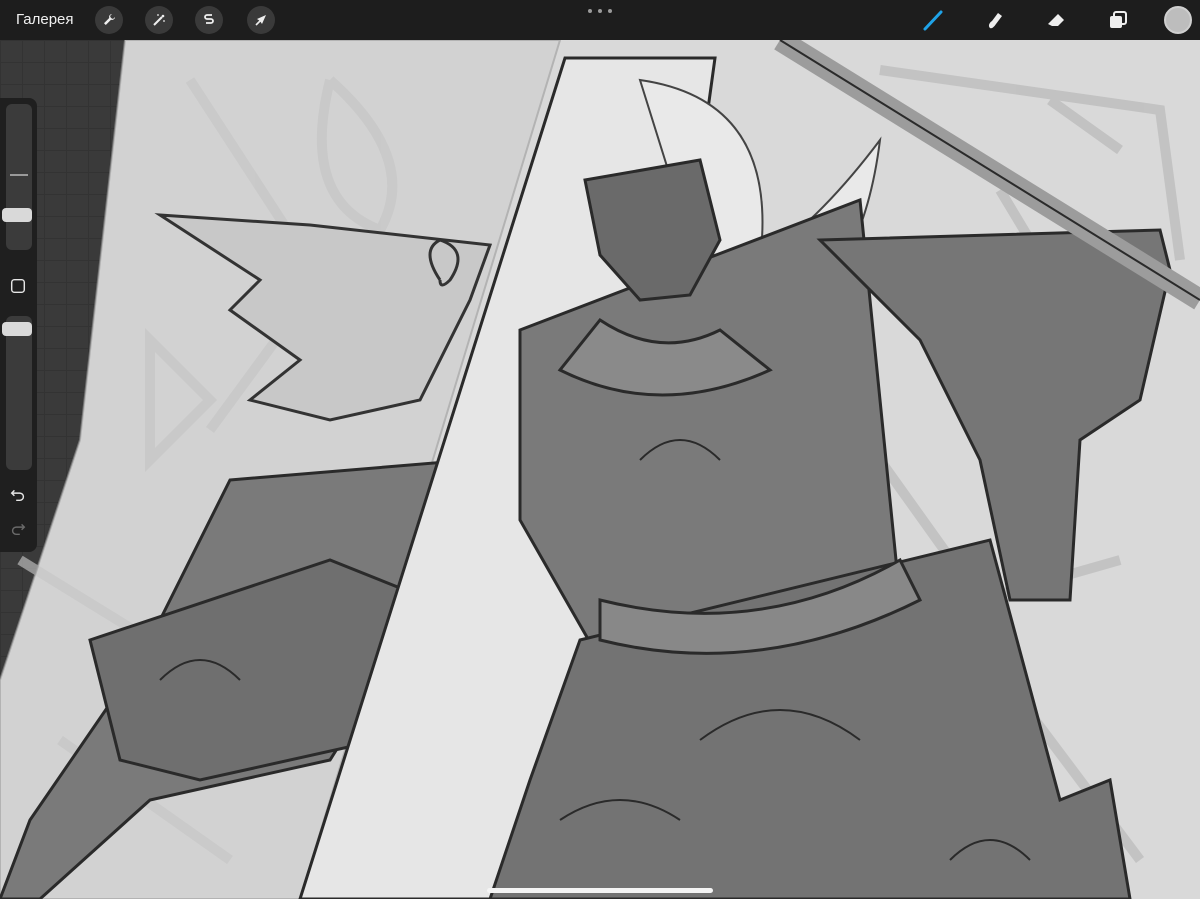  I want to click on selection-s-icon, so click(209, 19).